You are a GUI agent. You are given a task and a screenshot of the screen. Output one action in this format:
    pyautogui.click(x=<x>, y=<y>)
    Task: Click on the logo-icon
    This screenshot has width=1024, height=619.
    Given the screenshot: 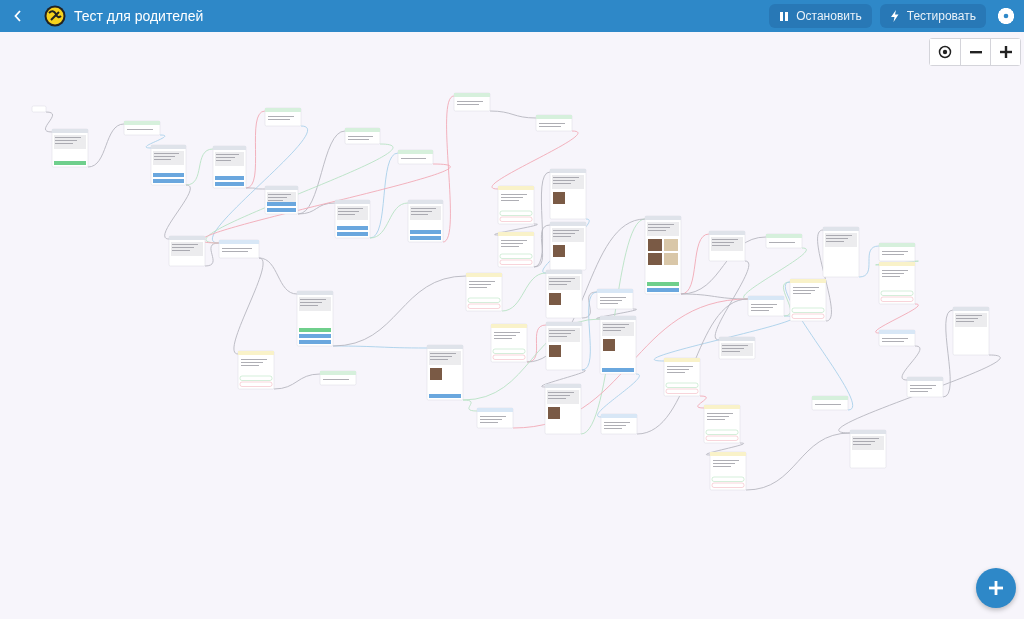 What is the action you would take?
    pyautogui.click(x=55, y=16)
    